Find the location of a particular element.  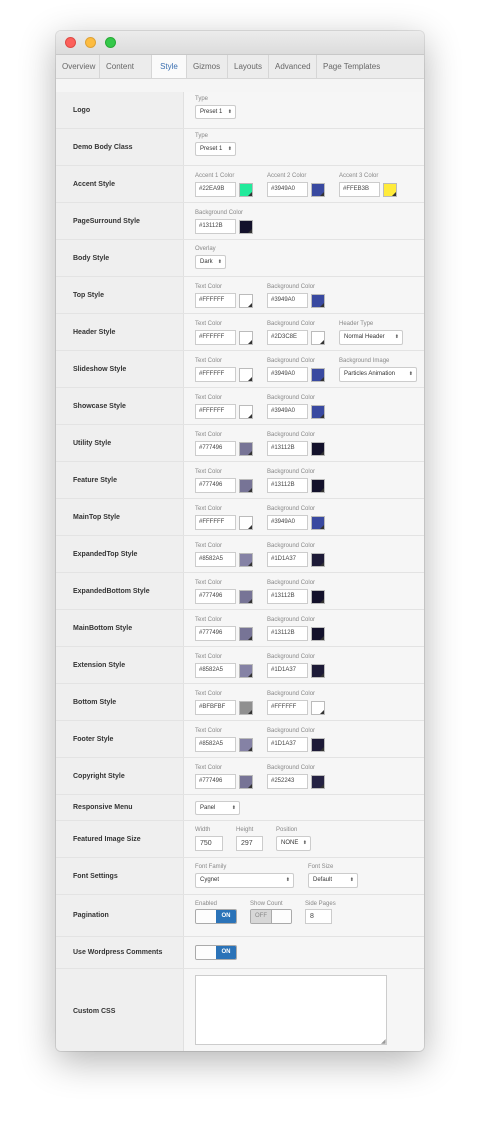

zoom-window-icon is located at coordinates (110, 42).